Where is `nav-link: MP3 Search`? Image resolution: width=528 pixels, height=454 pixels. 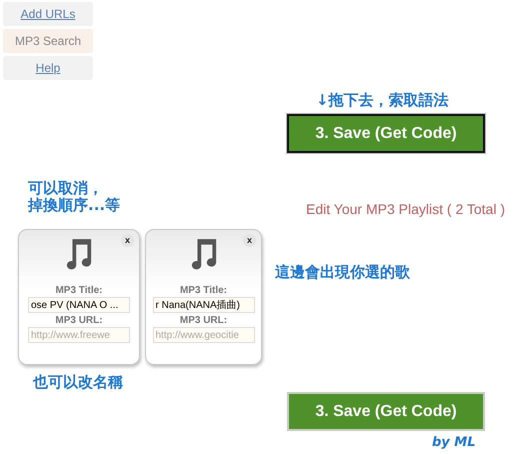 nav-link: MP3 Search is located at coordinates (48, 41).